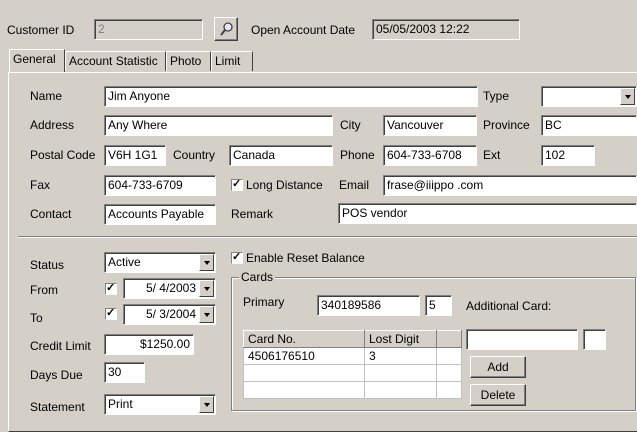  Describe the element at coordinates (284, 185) in the screenshot. I see `long-distance-label: Long Distance` at that location.